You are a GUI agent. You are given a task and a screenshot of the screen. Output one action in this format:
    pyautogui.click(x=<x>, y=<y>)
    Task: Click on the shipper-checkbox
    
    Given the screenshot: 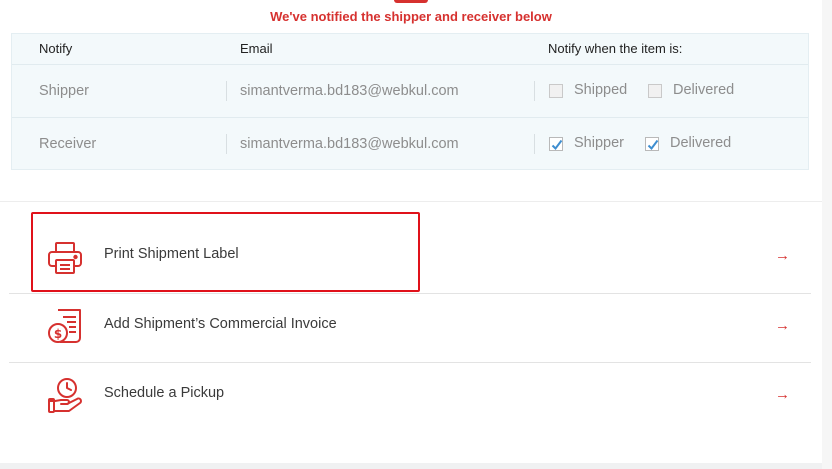 What is the action you would take?
    pyautogui.click(x=556, y=144)
    